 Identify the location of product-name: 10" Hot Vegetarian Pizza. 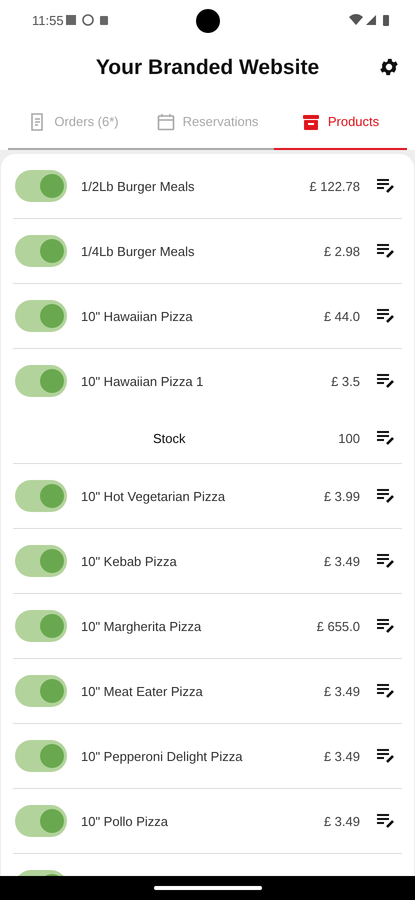
(153, 496).